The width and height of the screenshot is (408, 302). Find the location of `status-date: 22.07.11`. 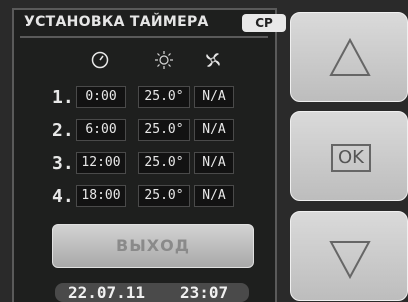

status-date: 22.07.11 is located at coordinates (107, 292).